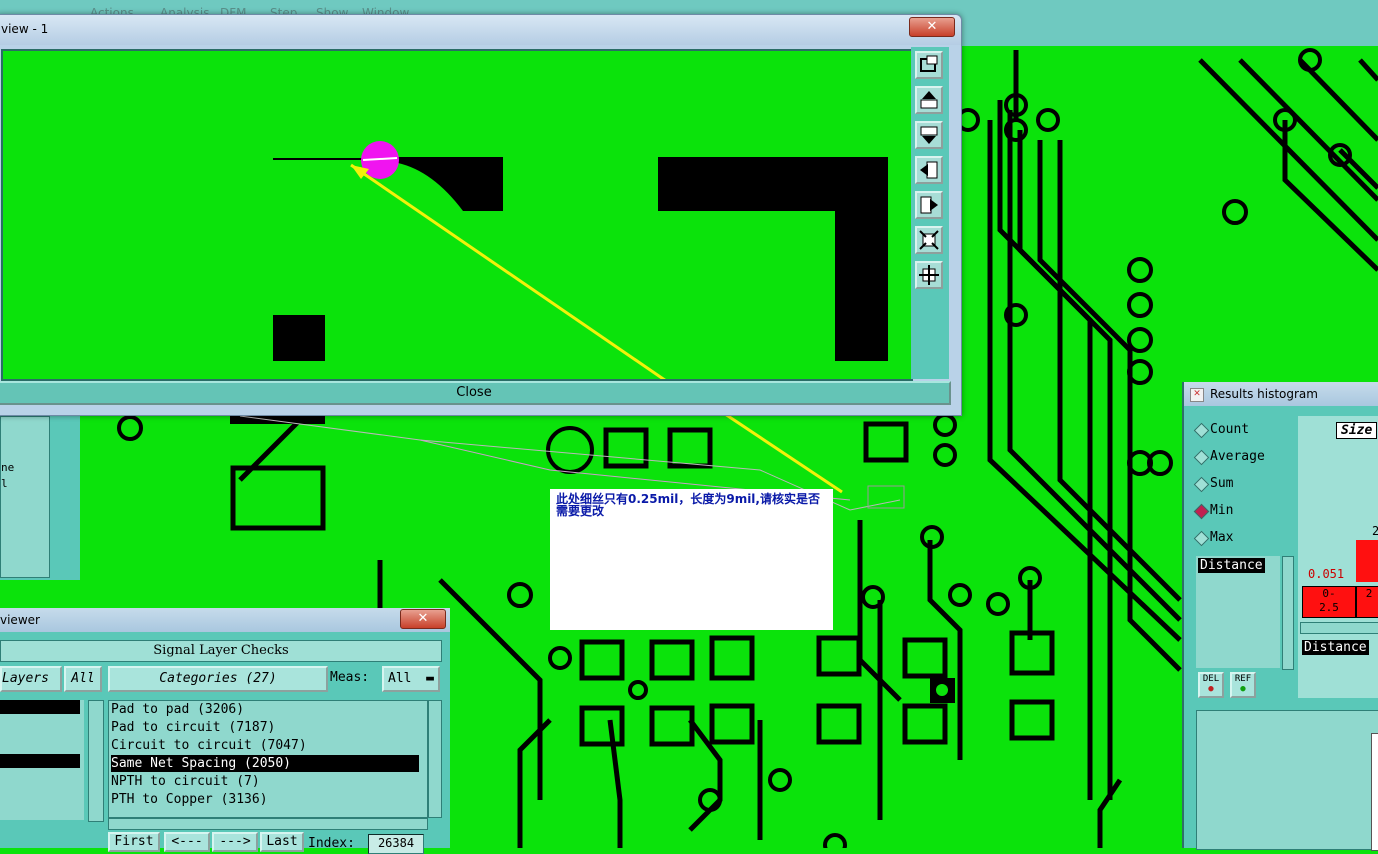 Image resolution: width=1378 pixels, height=854 pixels. Describe the element at coordinates (929, 275) in the screenshot. I see `zoom-home-icon` at that location.